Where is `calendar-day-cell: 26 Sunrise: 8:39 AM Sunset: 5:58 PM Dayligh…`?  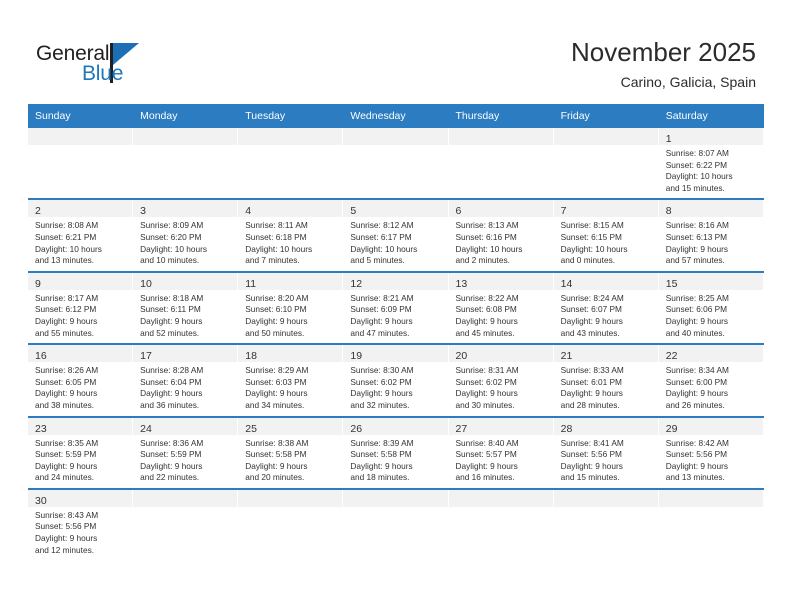 calendar-day-cell: 26 Sunrise: 8:39 AM Sunset: 5:58 PM Dayligh… is located at coordinates (396, 452).